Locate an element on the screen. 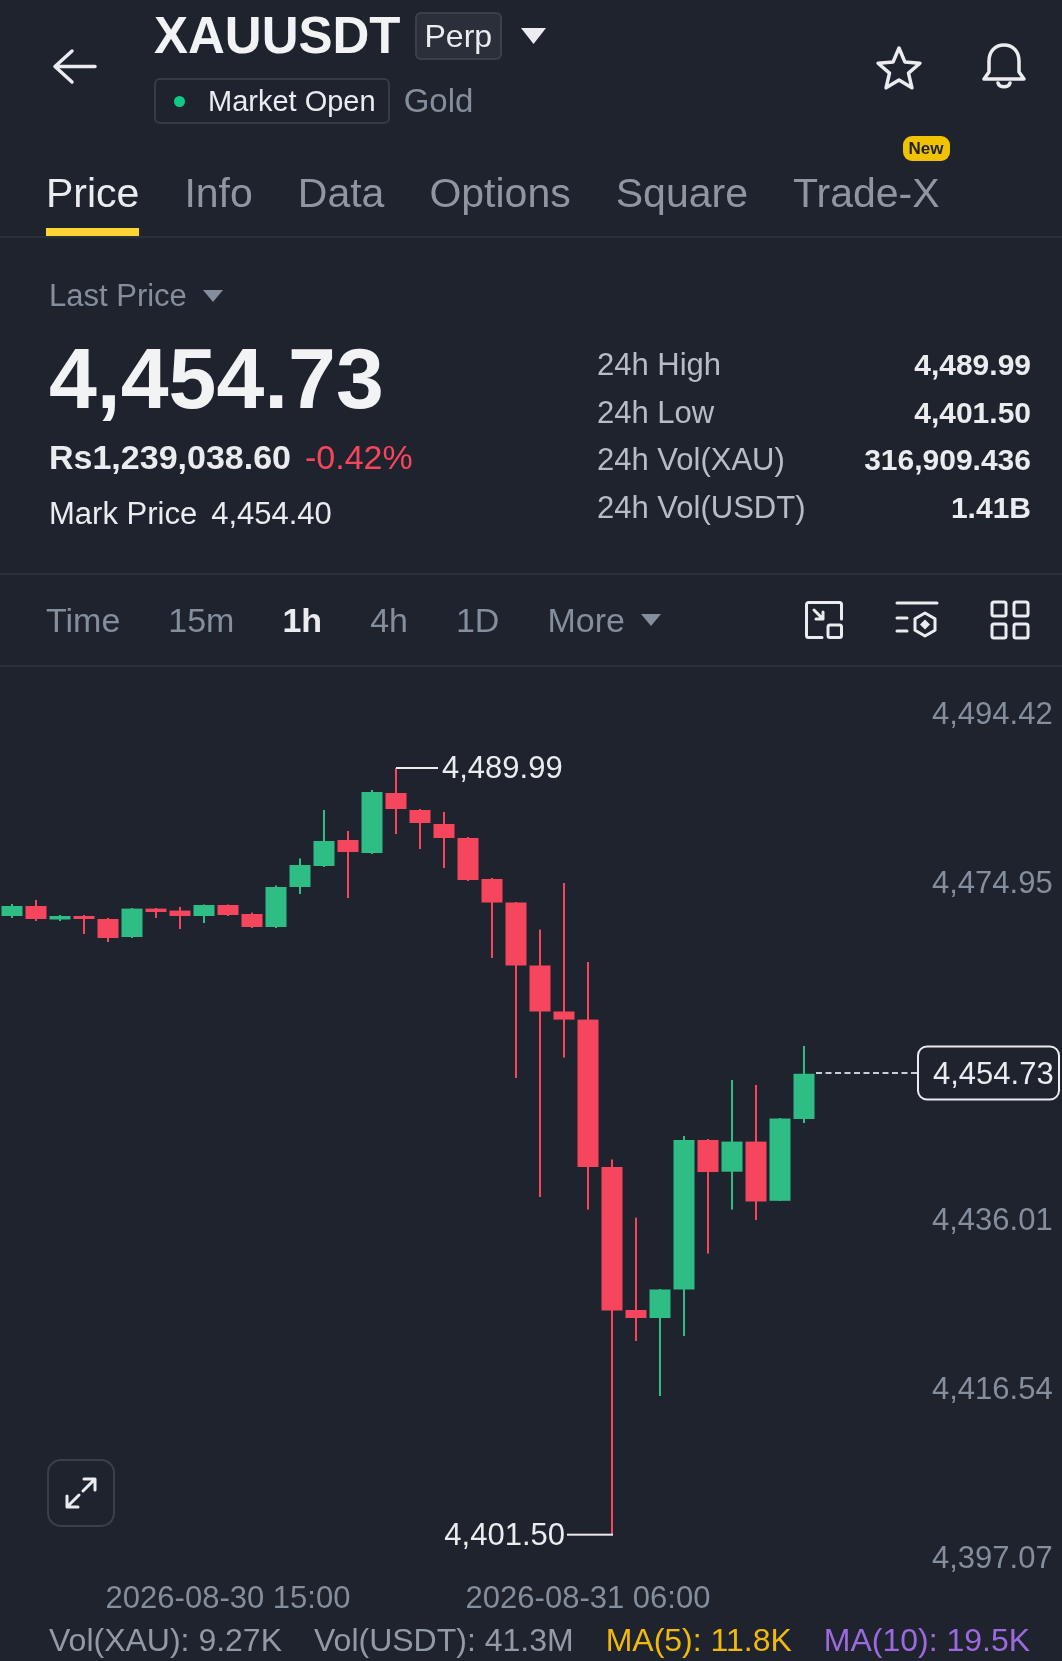  market-status-label: Market Open is located at coordinates (292, 101).